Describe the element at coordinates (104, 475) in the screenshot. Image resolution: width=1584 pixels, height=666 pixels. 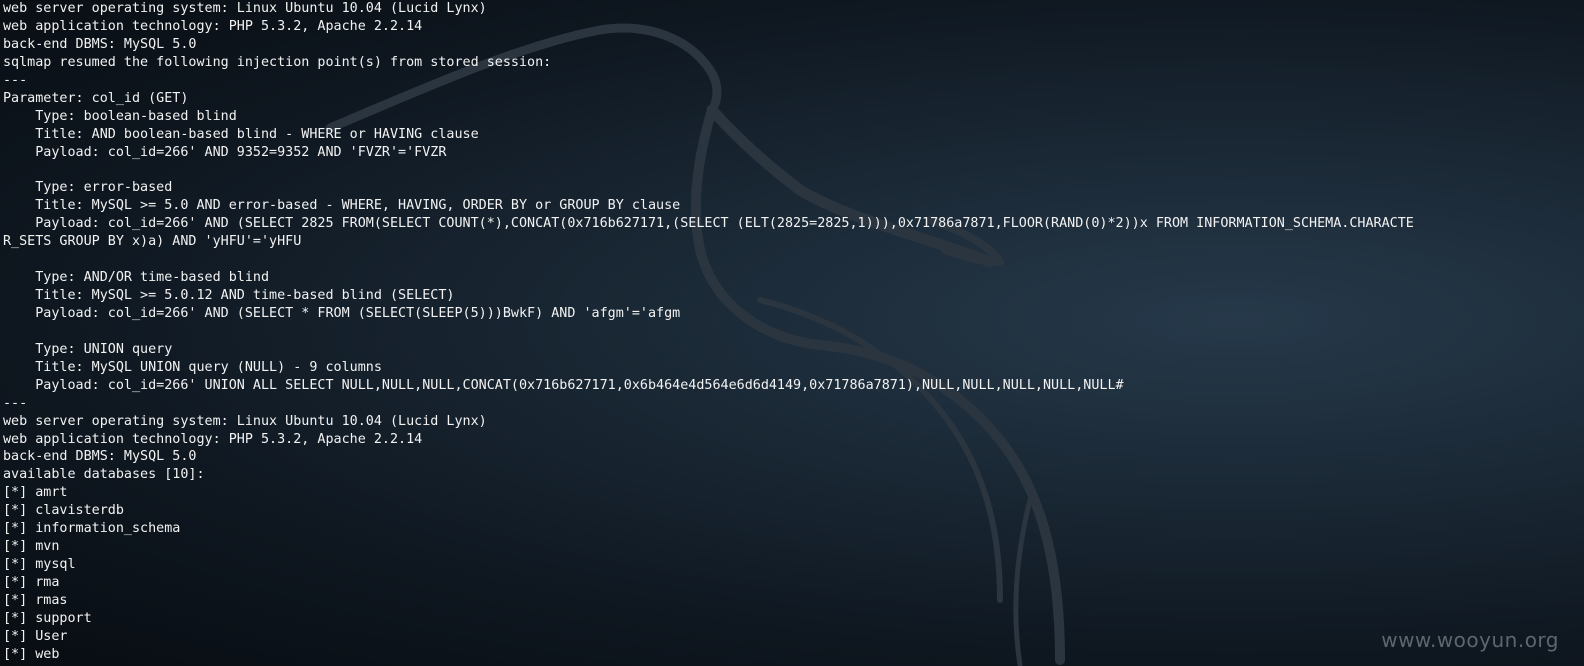
I see `terminal-line: available databases [10]:` at that location.